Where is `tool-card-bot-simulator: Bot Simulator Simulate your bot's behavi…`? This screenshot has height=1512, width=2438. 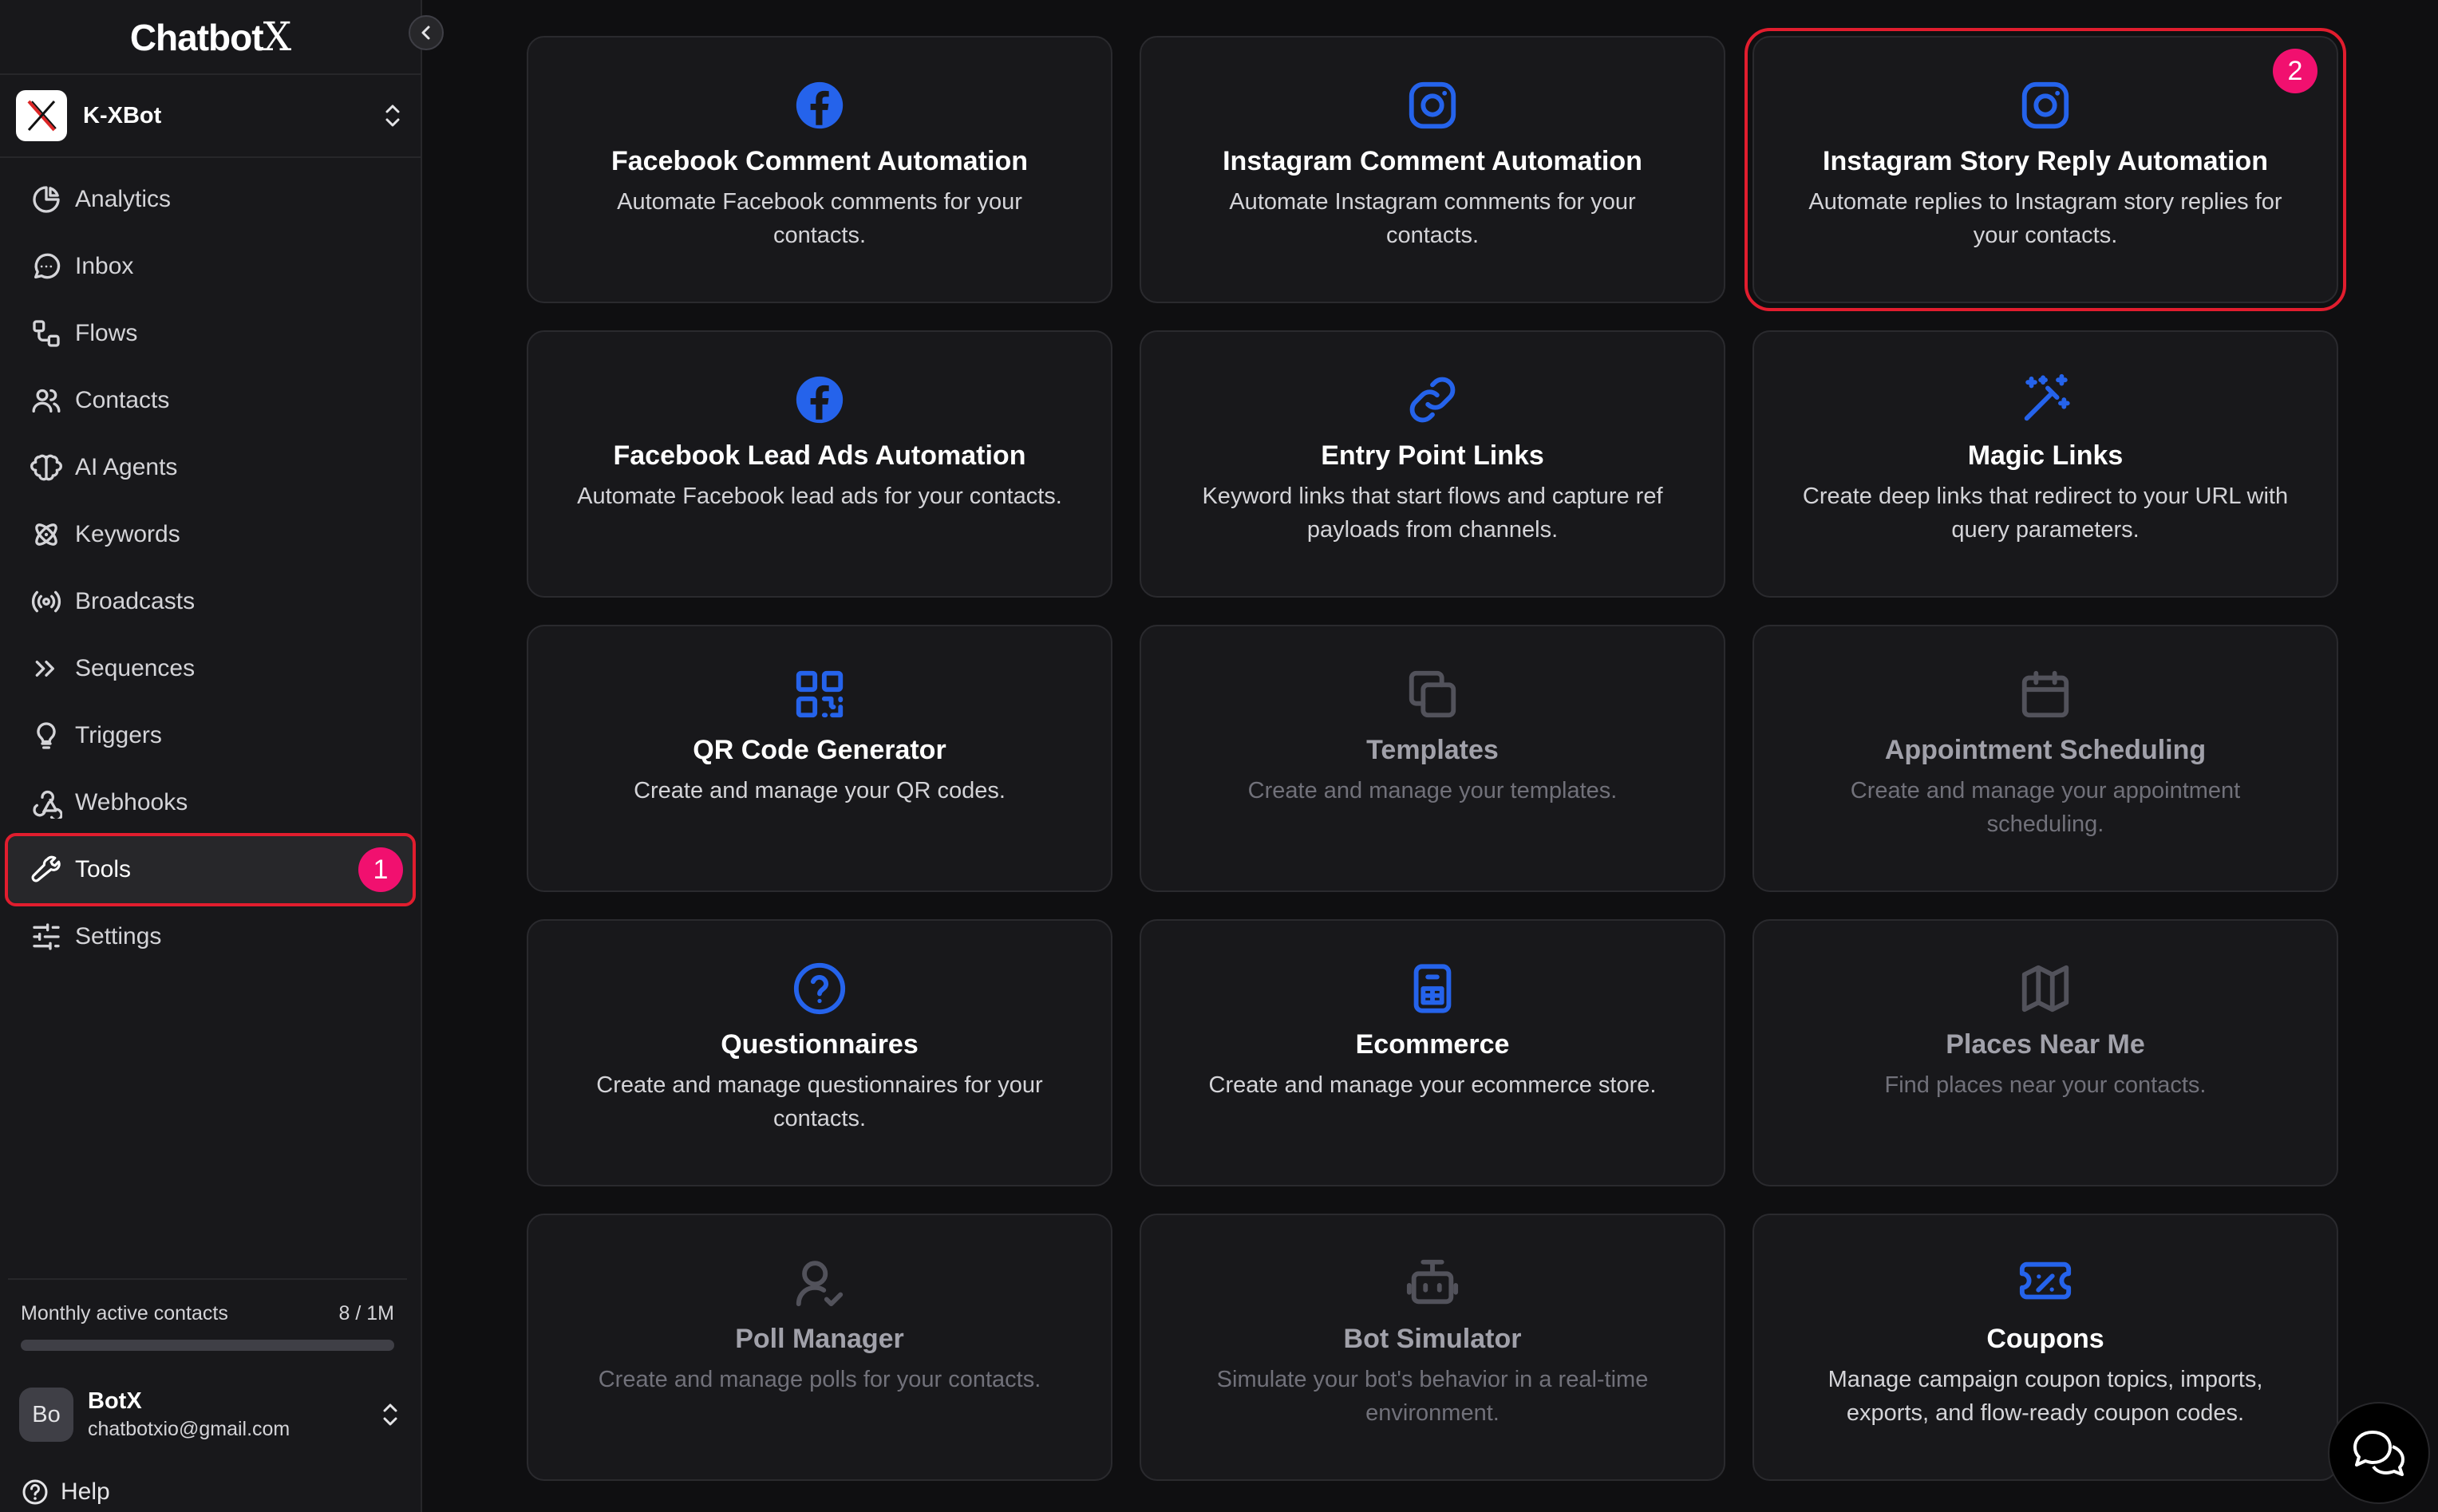 tool-card-bot-simulator: Bot Simulator Simulate your bot's behavi… is located at coordinates (1432, 1348).